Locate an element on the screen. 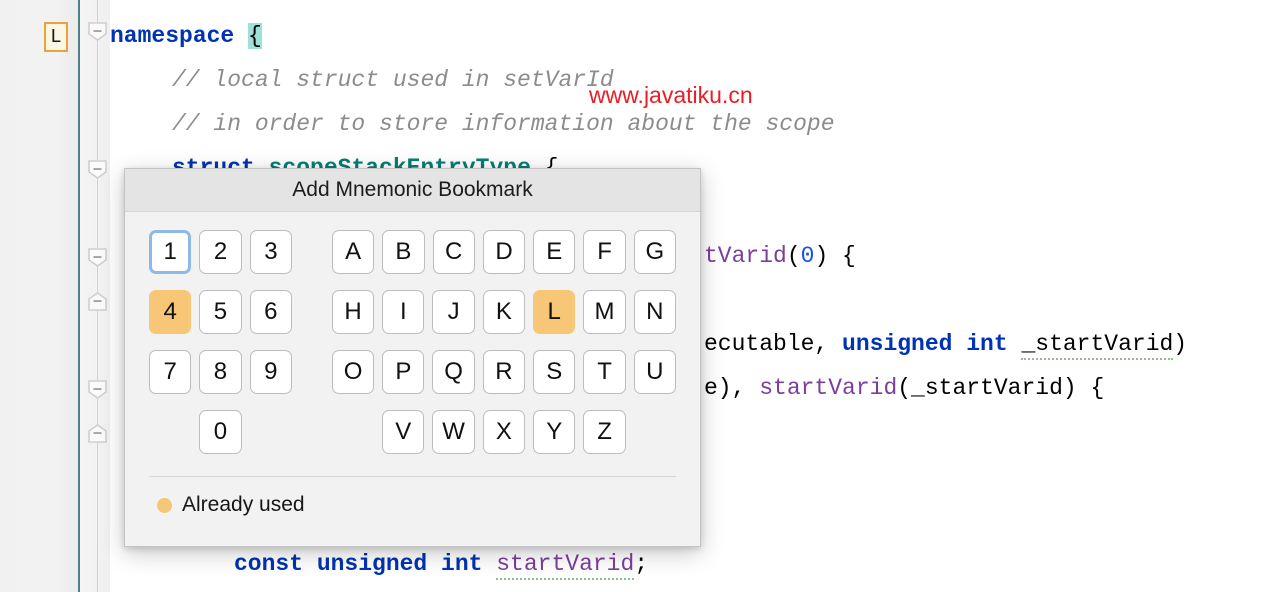 The width and height of the screenshot is (1278, 592). mnemonic-key-5: 5 is located at coordinates (220, 312).